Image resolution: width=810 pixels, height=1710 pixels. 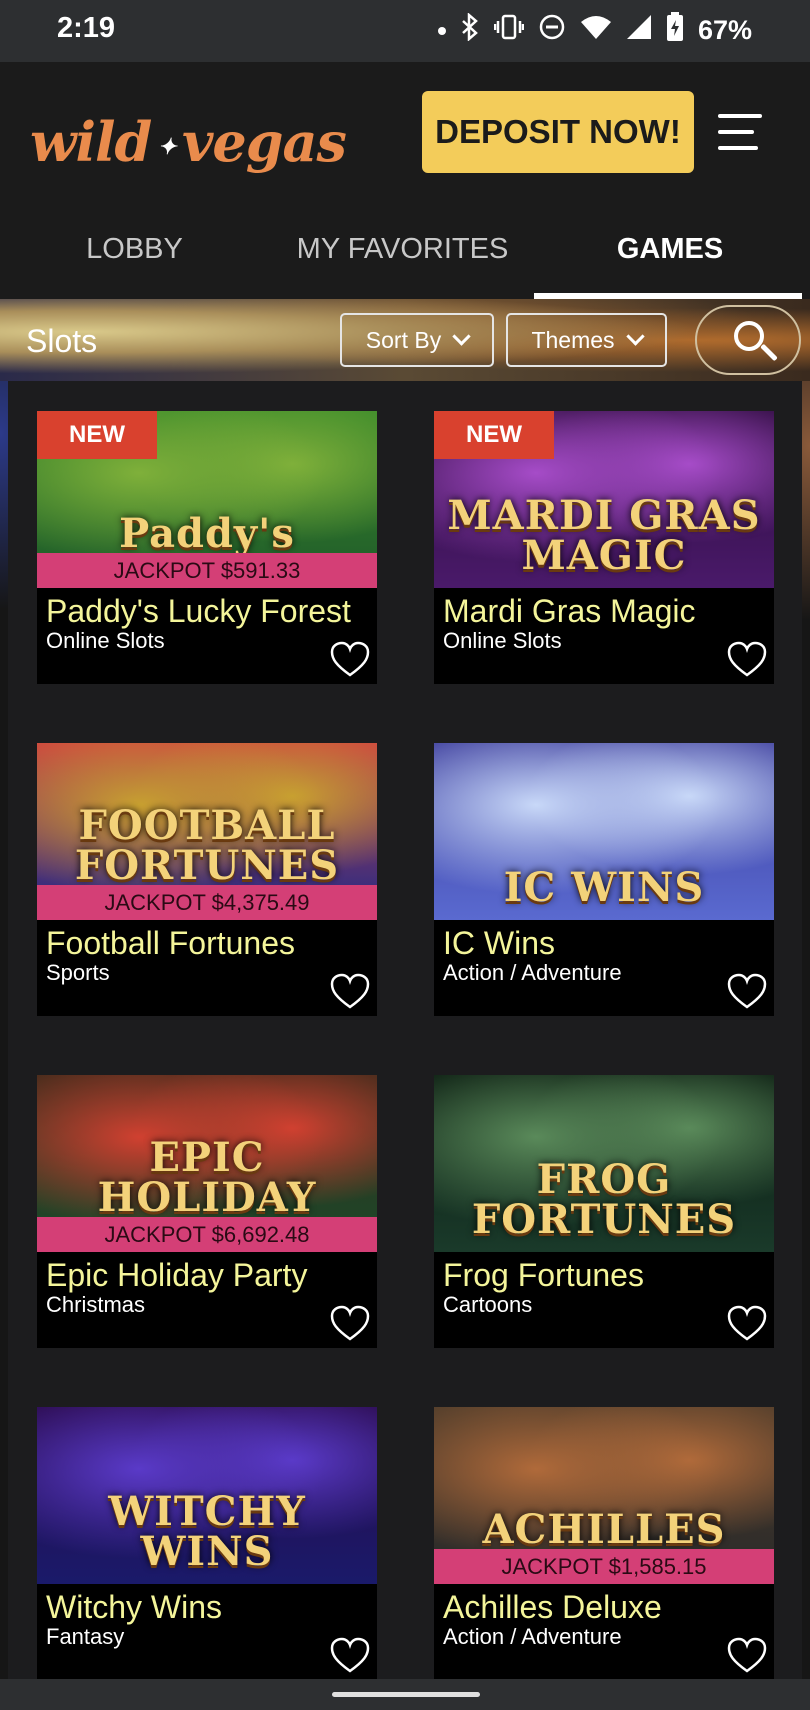 I want to click on jackpot-banner: JACKPOT $4,375.49, so click(x=207, y=902).